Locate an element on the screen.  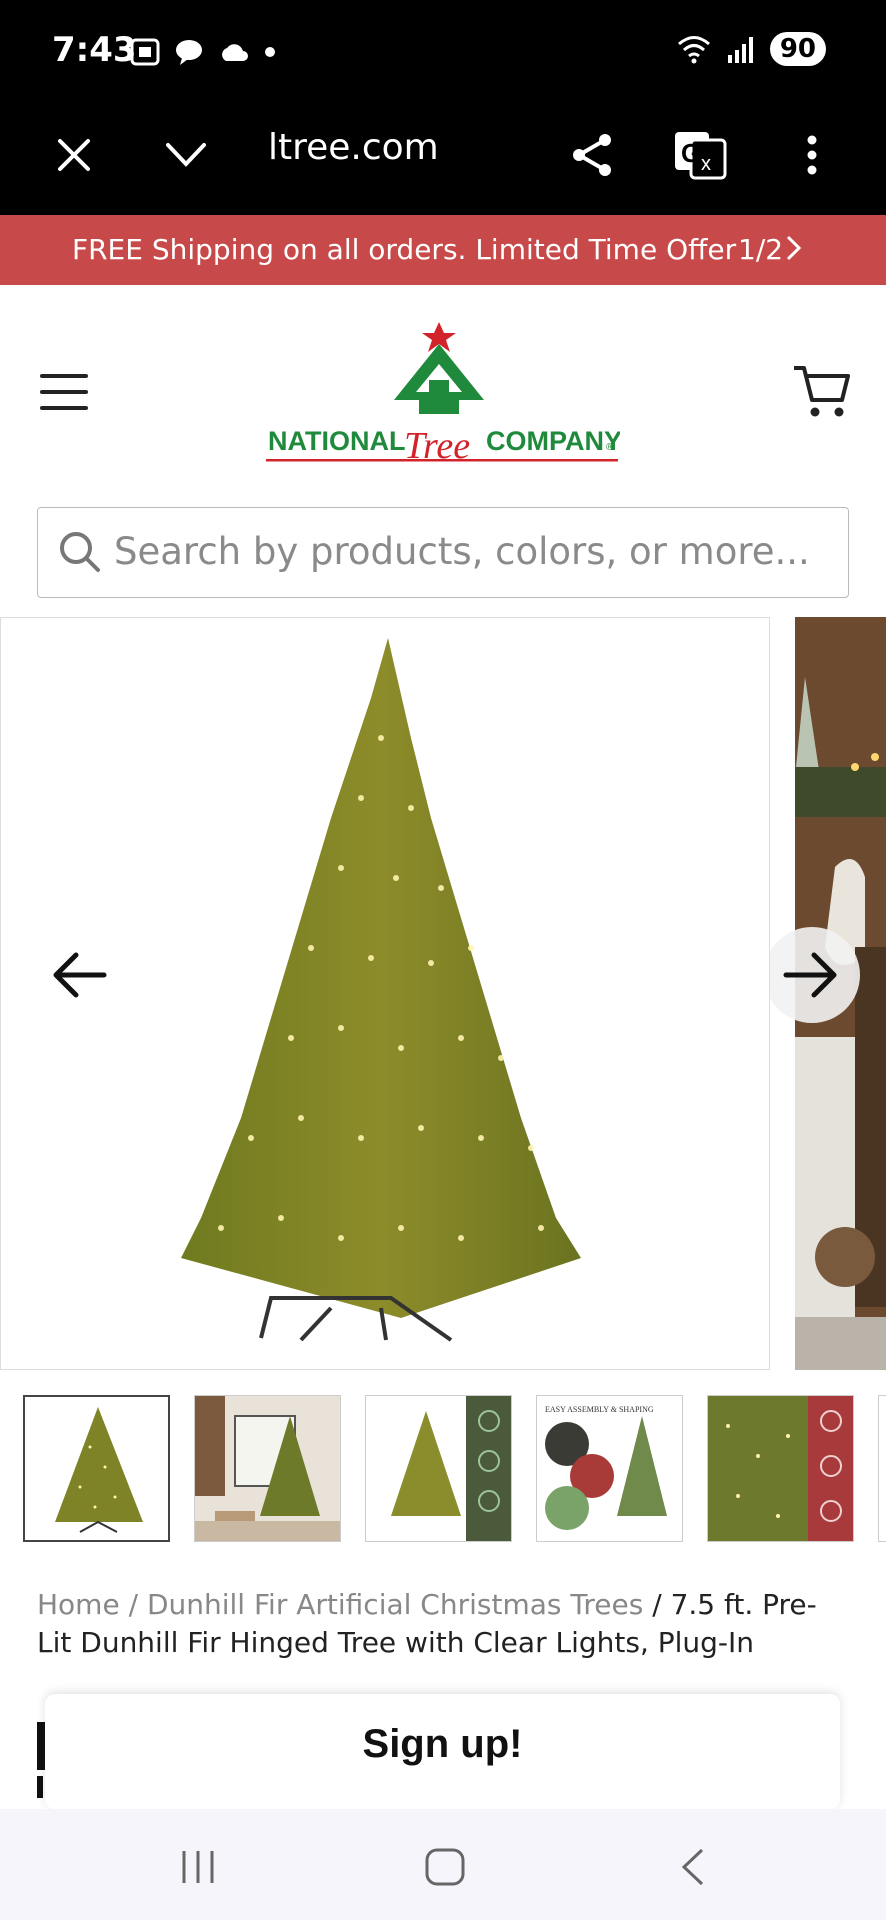
menu-button is located at coordinates (64, 394).